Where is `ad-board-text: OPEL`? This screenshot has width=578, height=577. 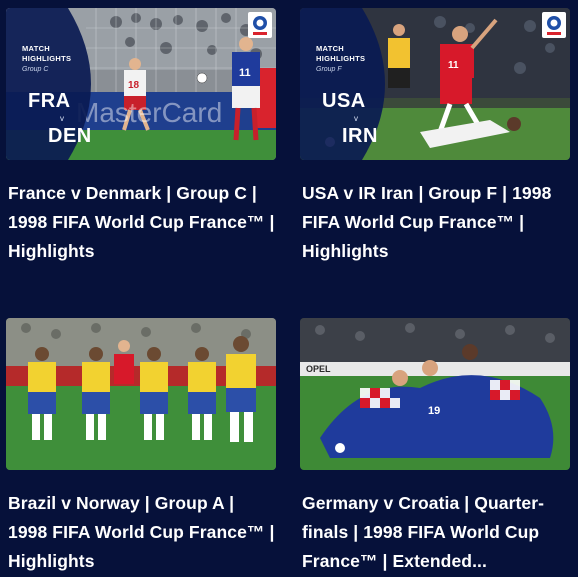 ad-board-text: OPEL is located at coordinates (318, 369).